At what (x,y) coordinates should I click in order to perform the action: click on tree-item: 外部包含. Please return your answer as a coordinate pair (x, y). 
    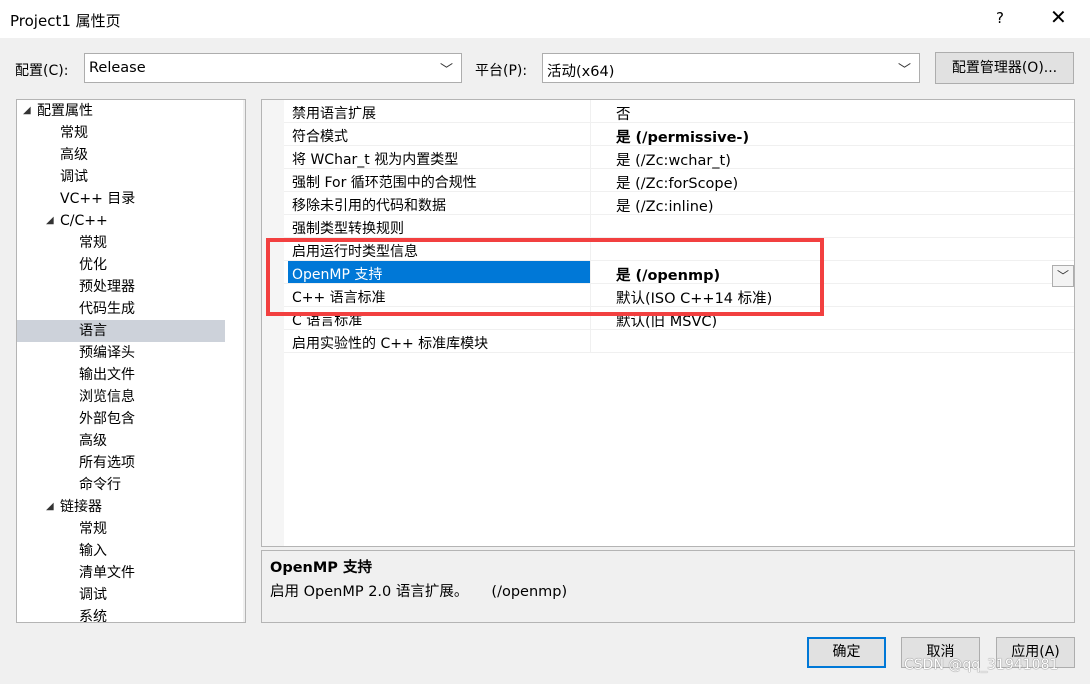
    Looking at the image, I should click on (121, 419).